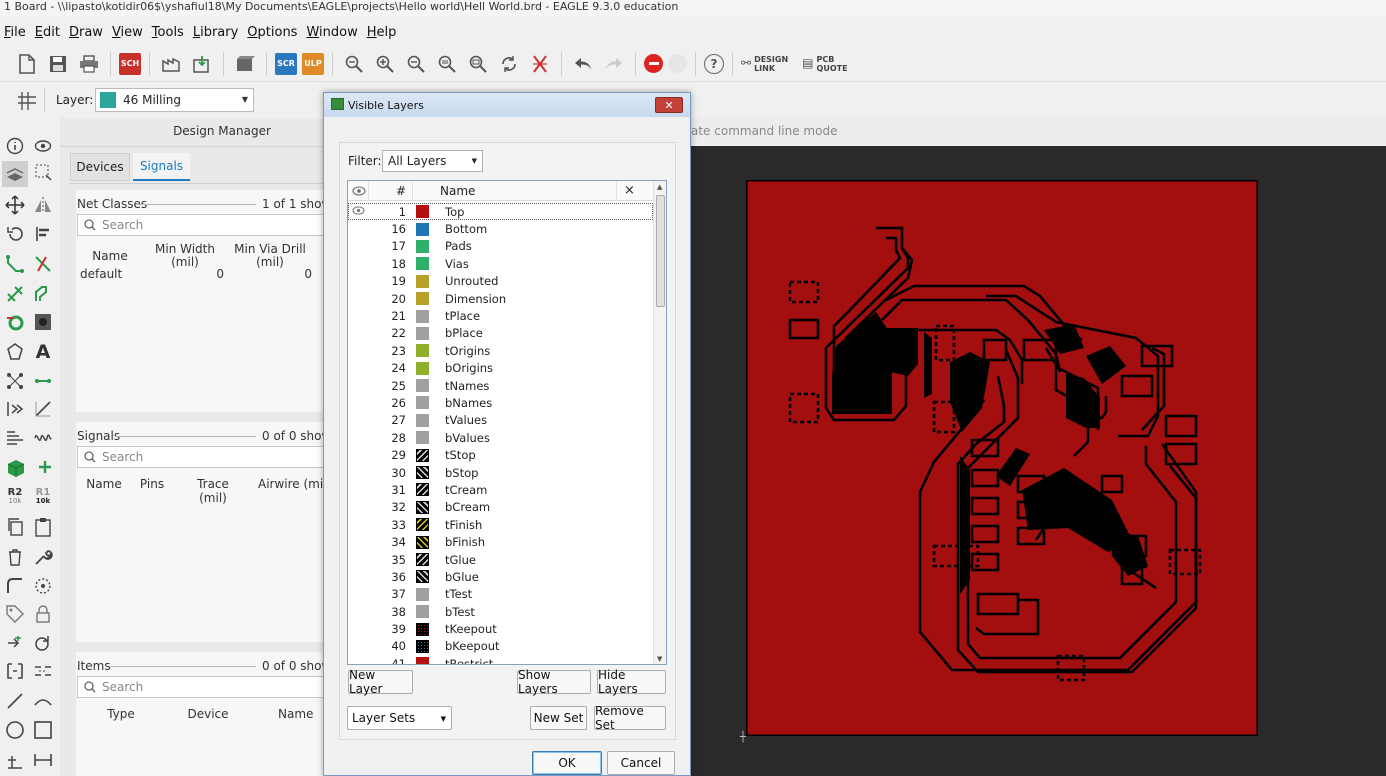  What do you see at coordinates (174, 100) in the screenshot?
I see `layer-select: 46 Milling ▼` at bounding box center [174, 100].